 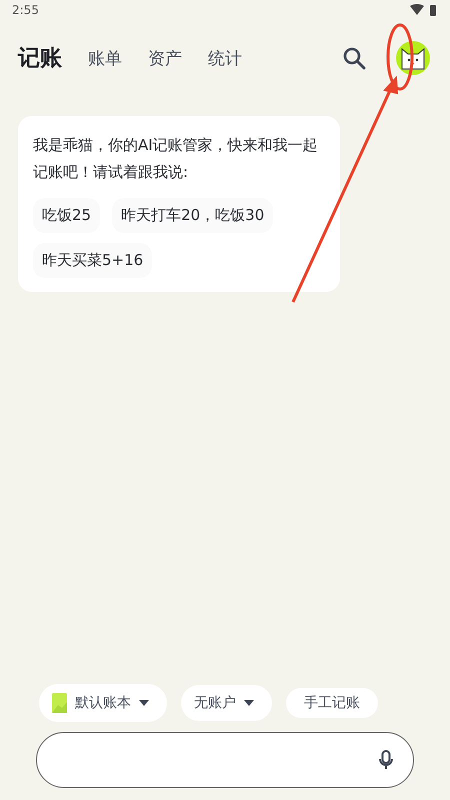 What do you see at coordinates (92, 260) in the screenshot?
I see `suggestion-chip: 昨天买菜5+16` at bounding box center [92, 260].